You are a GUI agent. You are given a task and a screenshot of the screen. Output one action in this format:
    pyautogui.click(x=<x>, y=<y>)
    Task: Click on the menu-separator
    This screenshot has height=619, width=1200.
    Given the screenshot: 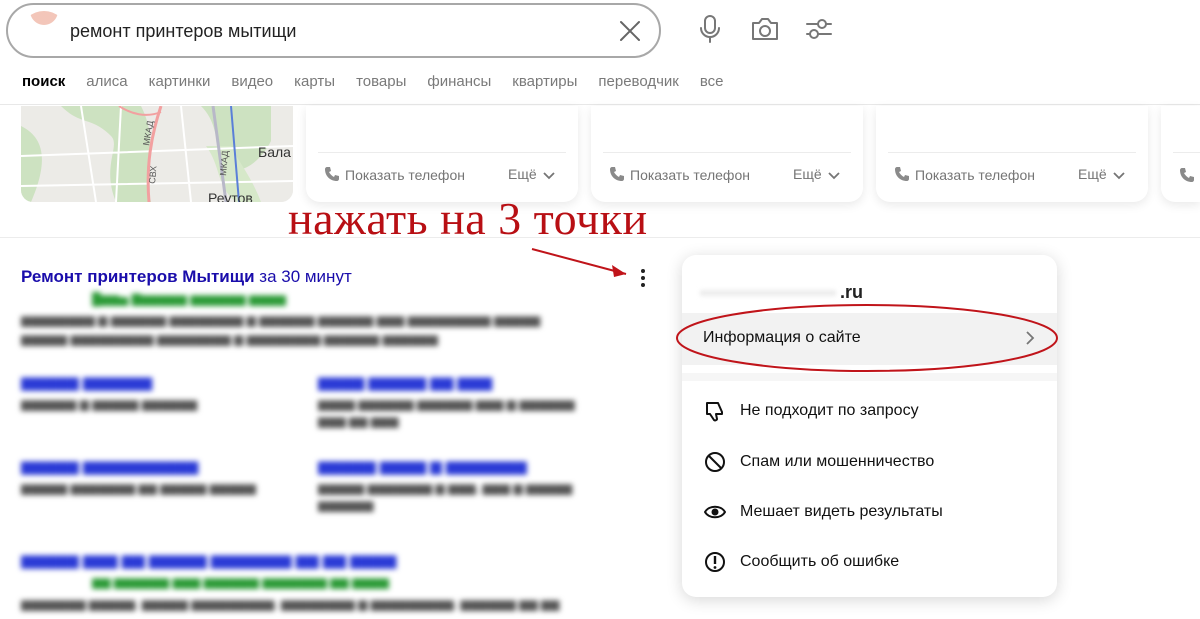 What is the action you would take?
    pyautogui.click(x=869, y=377)
    